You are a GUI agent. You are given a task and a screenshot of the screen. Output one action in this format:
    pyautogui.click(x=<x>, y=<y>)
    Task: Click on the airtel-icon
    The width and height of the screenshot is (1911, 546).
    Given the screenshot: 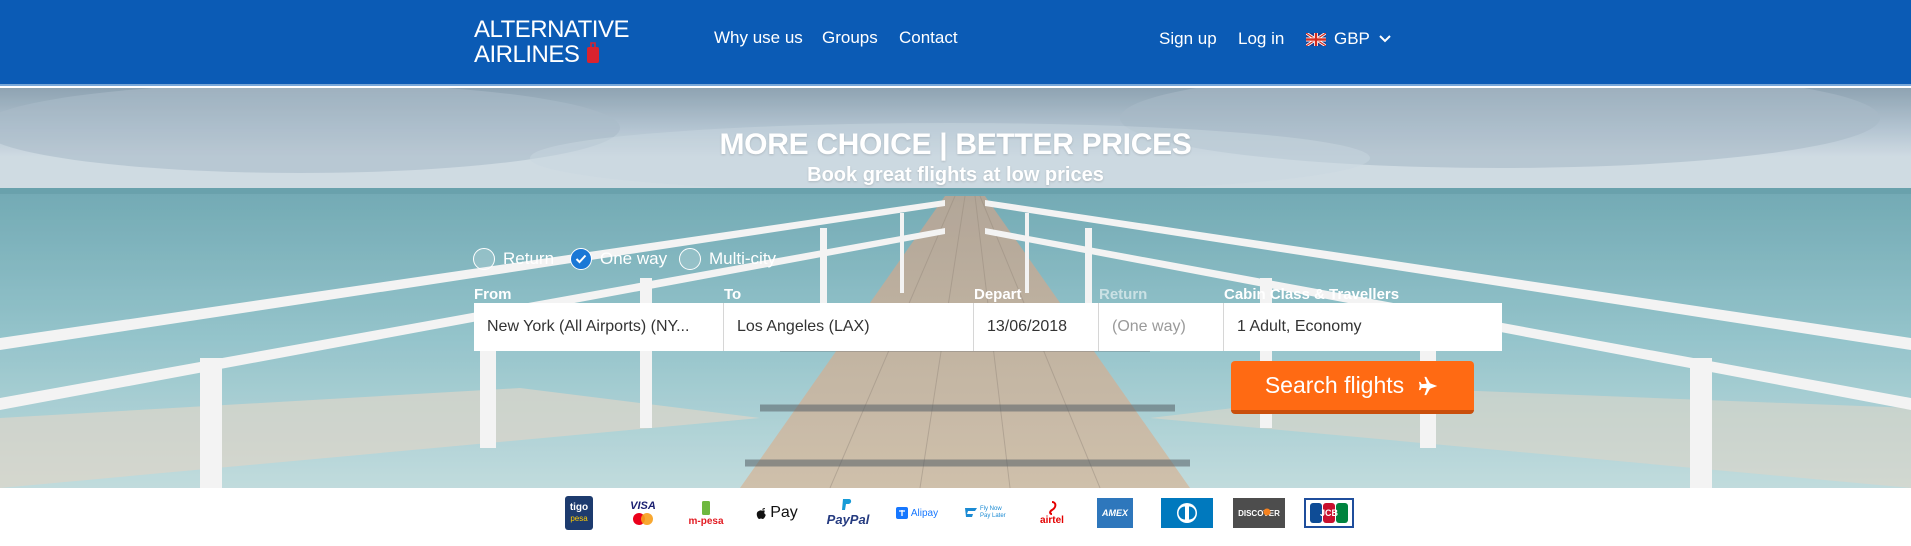 What is the action you would take?
    pyautogui.click(x=1053, y=507)
    